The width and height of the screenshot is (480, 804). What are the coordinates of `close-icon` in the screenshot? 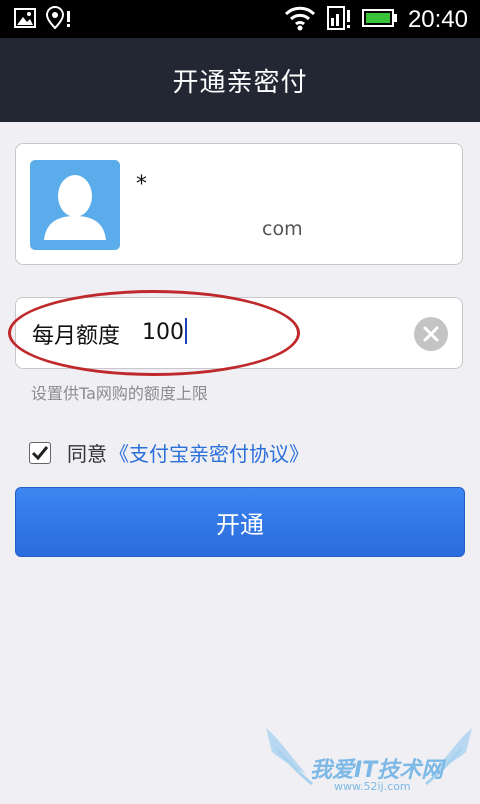 It's located at (431, 334).